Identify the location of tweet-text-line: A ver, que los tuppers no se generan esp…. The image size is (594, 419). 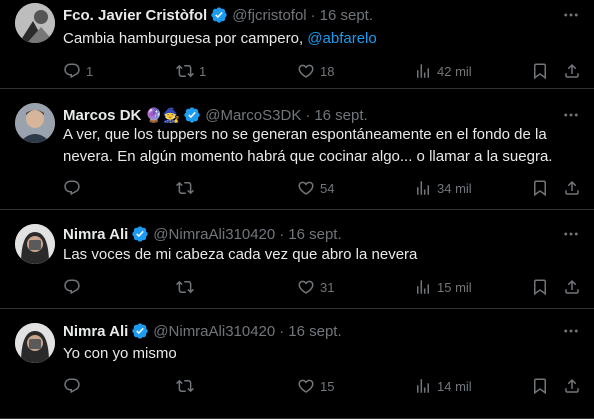
(305, 134).